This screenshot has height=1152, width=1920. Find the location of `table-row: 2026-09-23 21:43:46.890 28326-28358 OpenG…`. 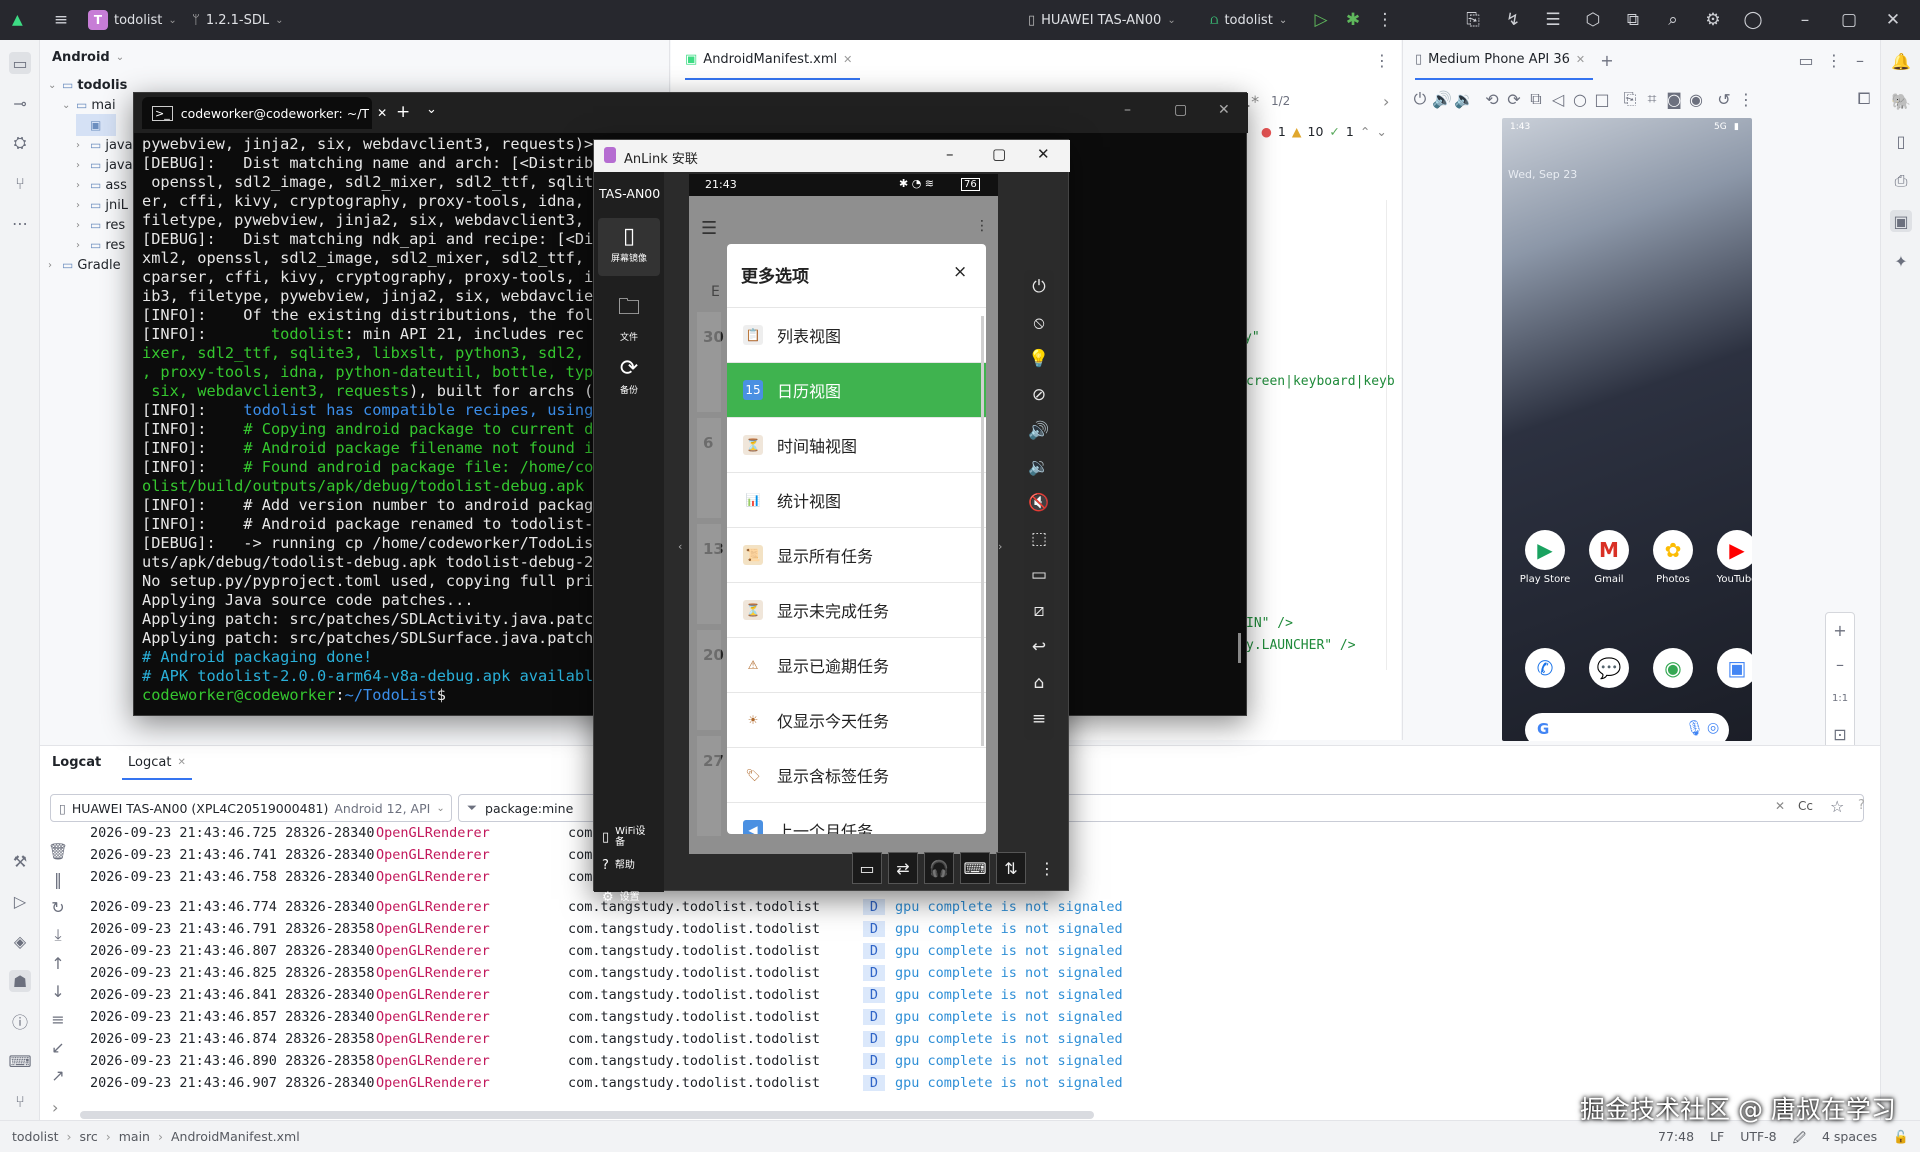

table-row: 2026-09-23 21:43:46.890 28326-28358 OpenG… is located at coordinates (606, 1061).